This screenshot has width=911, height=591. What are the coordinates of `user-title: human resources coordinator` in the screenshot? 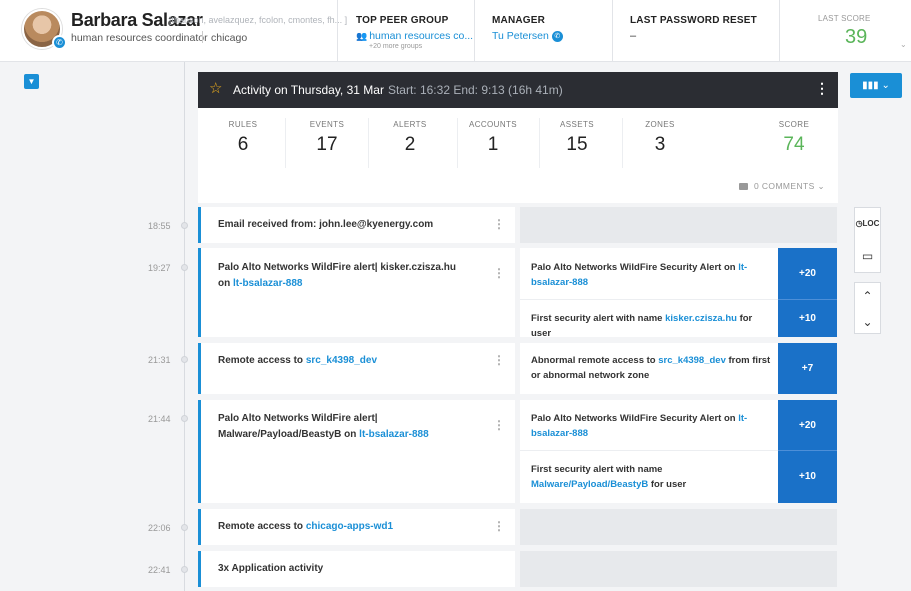 It's located at (139, 38).